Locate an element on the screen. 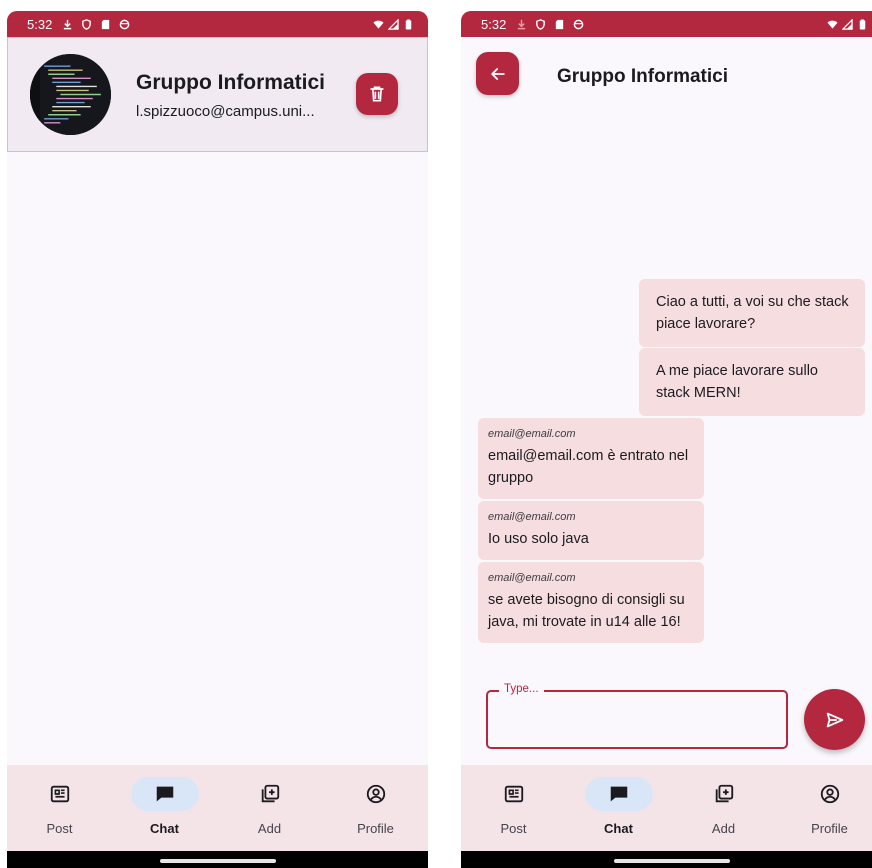 This screenshot has width=872, height=868. trash-icon is located at coordinates (377, 94).